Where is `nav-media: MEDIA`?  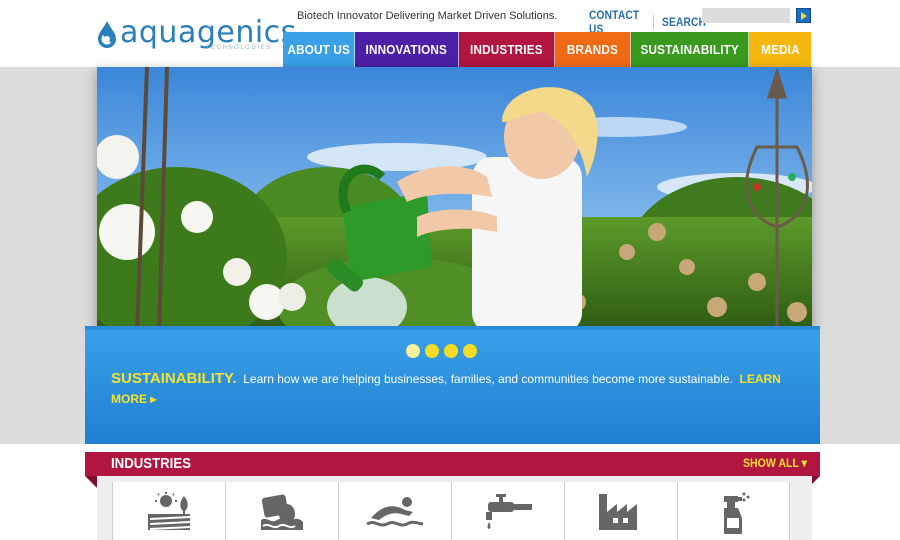 nav-media: MEDIA is located at coordinates (780, 49).